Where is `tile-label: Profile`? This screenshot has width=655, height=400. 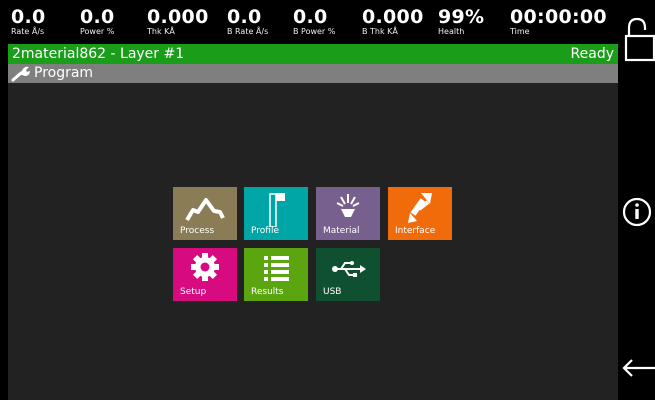 tile-label: Profile is located at coordinates (265, 231).